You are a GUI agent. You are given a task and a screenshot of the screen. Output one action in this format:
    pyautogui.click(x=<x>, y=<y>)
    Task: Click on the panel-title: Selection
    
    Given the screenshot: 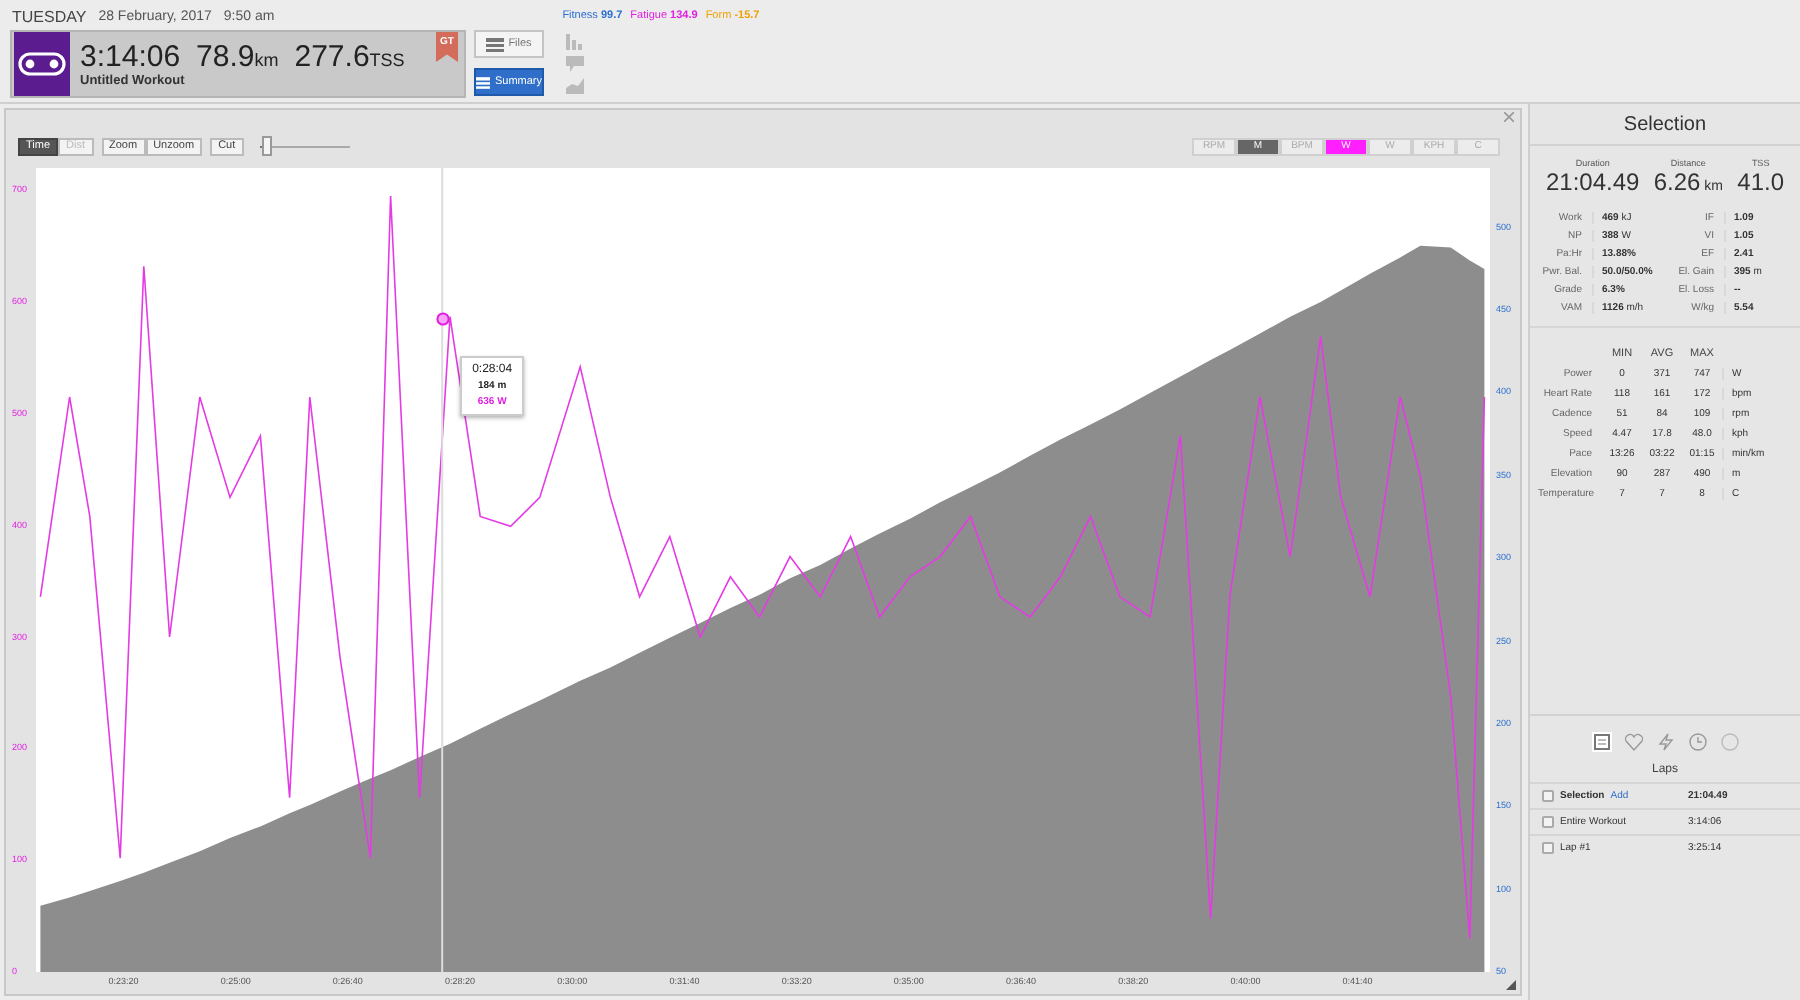 What is the action you would take?
    pyautogui.click(x=1665, y=125)
    